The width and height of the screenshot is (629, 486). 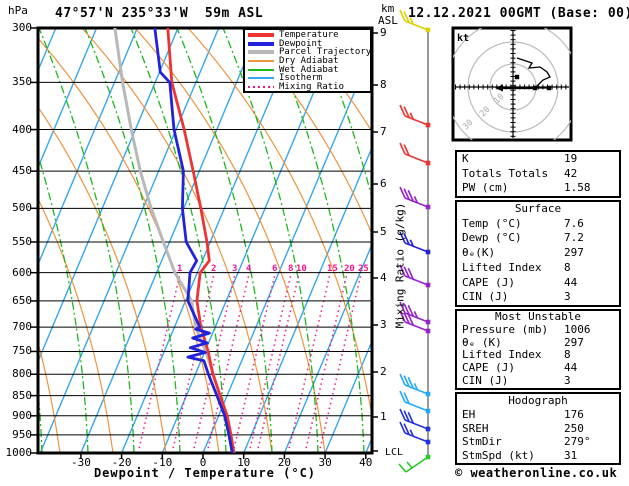 What do you see at coordinates (249, 269) in the screenshot?
I see `mixing-ratio-label: 4` at bounding box center [249, 269].